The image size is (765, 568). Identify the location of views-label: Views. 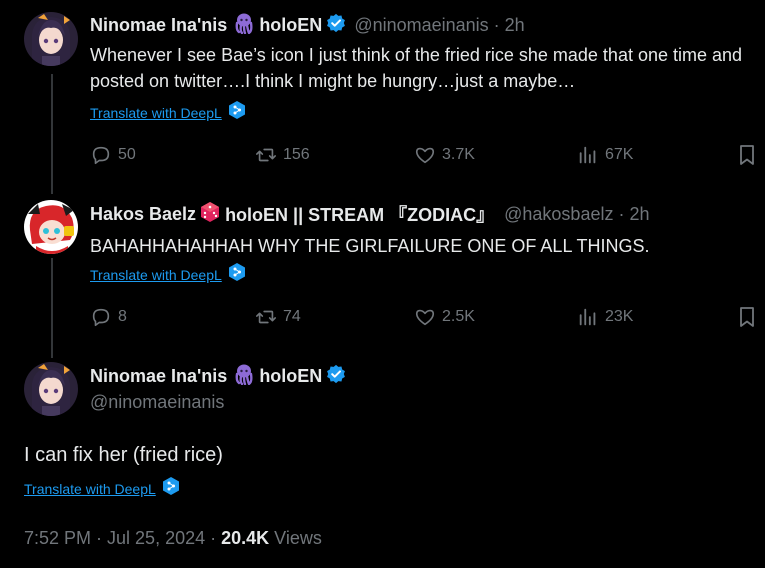
(298, 538).